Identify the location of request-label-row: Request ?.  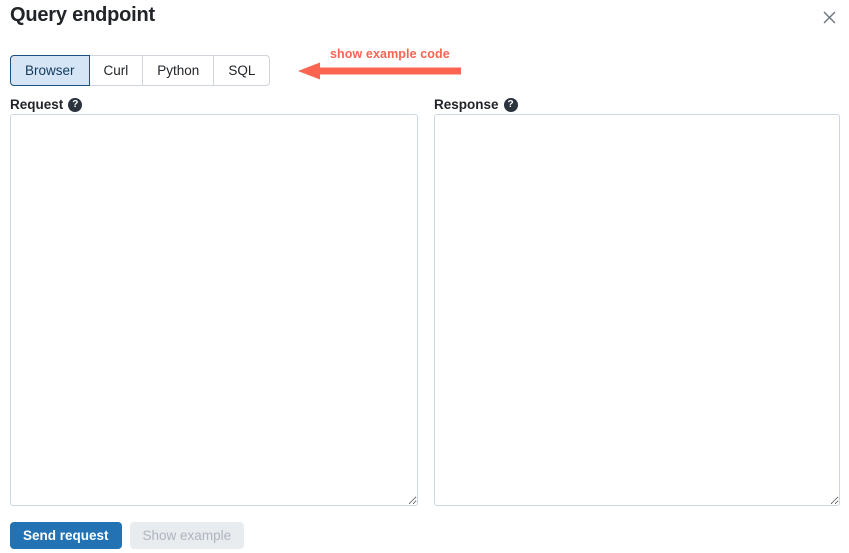
(46, 105).